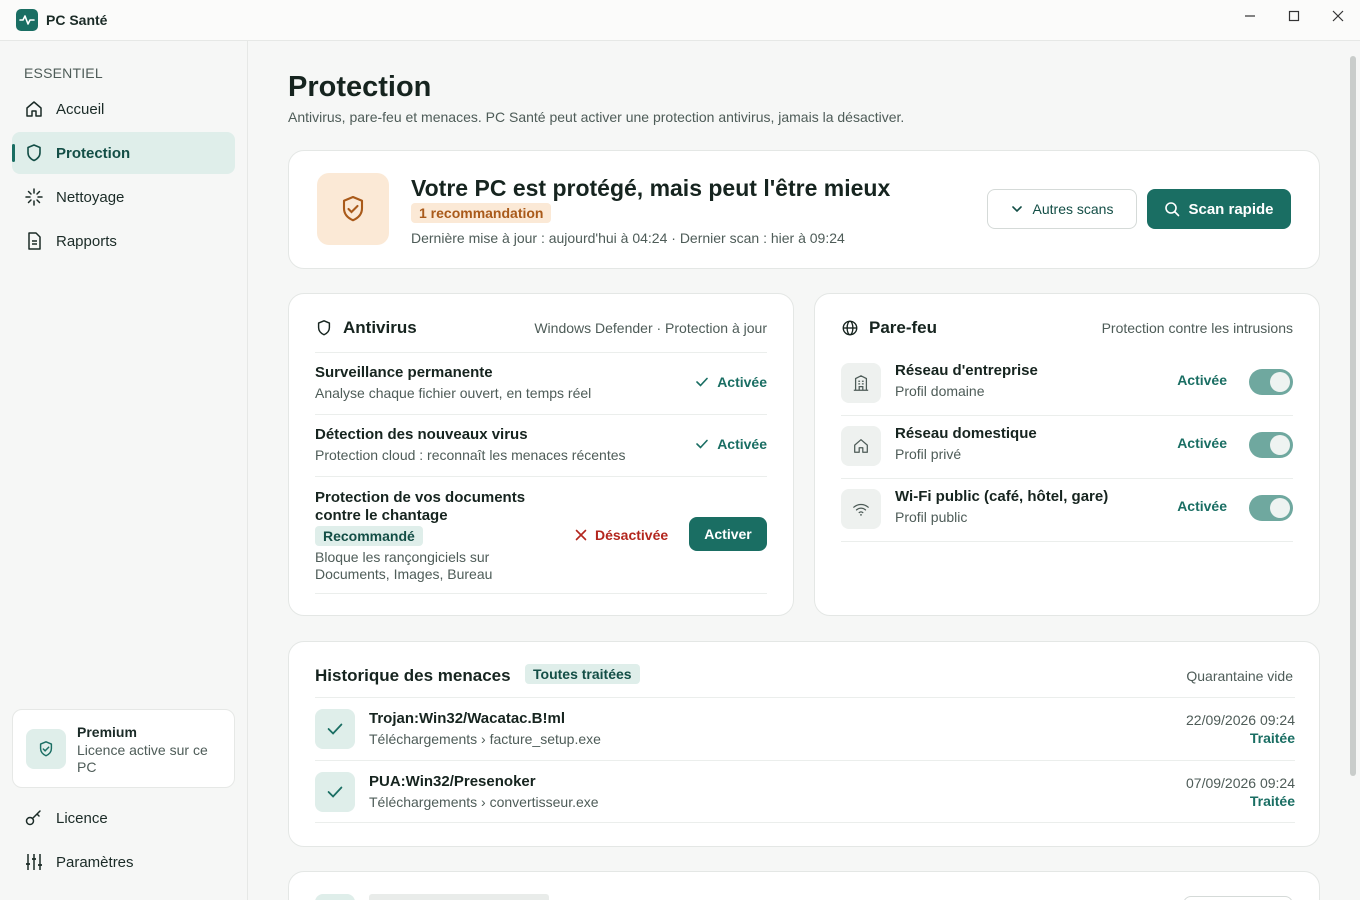 This screenshot has width=1360, height=900. Describe the element at coordinates (34, 197) in the screenshot. I see `sparkle-icon` at that location.